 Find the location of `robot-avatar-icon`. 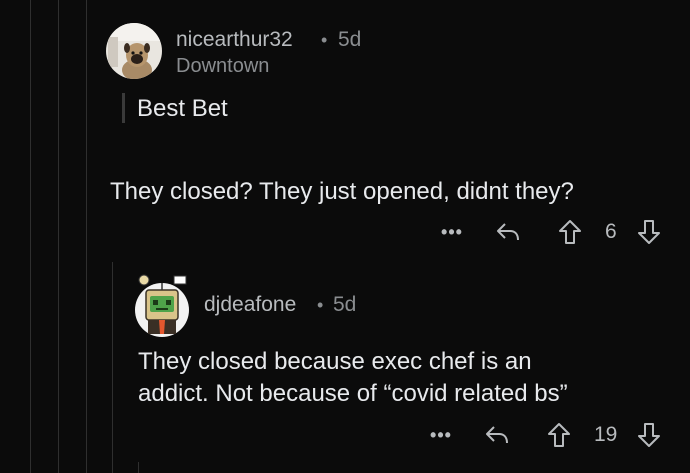

robot-avatar-icon is located at coordinates (162, 305).